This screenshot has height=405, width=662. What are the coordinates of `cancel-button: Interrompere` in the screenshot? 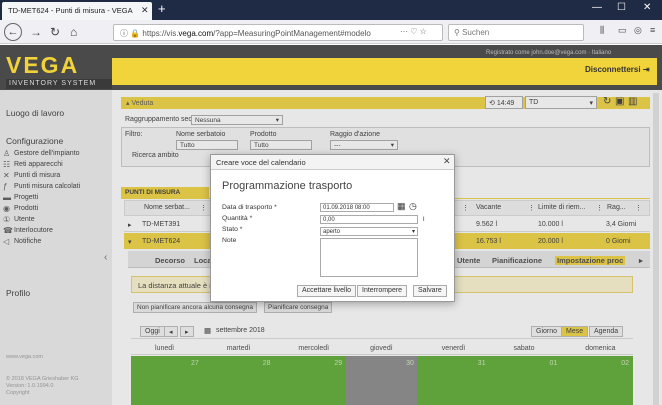 It's located at (382, 291).